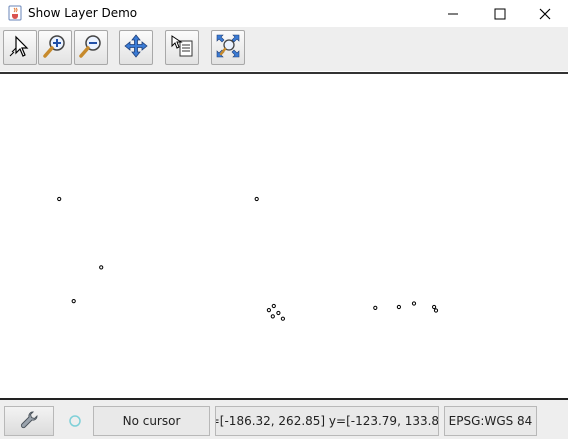  What do you see at coordinates (15, 13) in the screenshot?
I see `java-cup-icon` at bounding box center [15, 13].